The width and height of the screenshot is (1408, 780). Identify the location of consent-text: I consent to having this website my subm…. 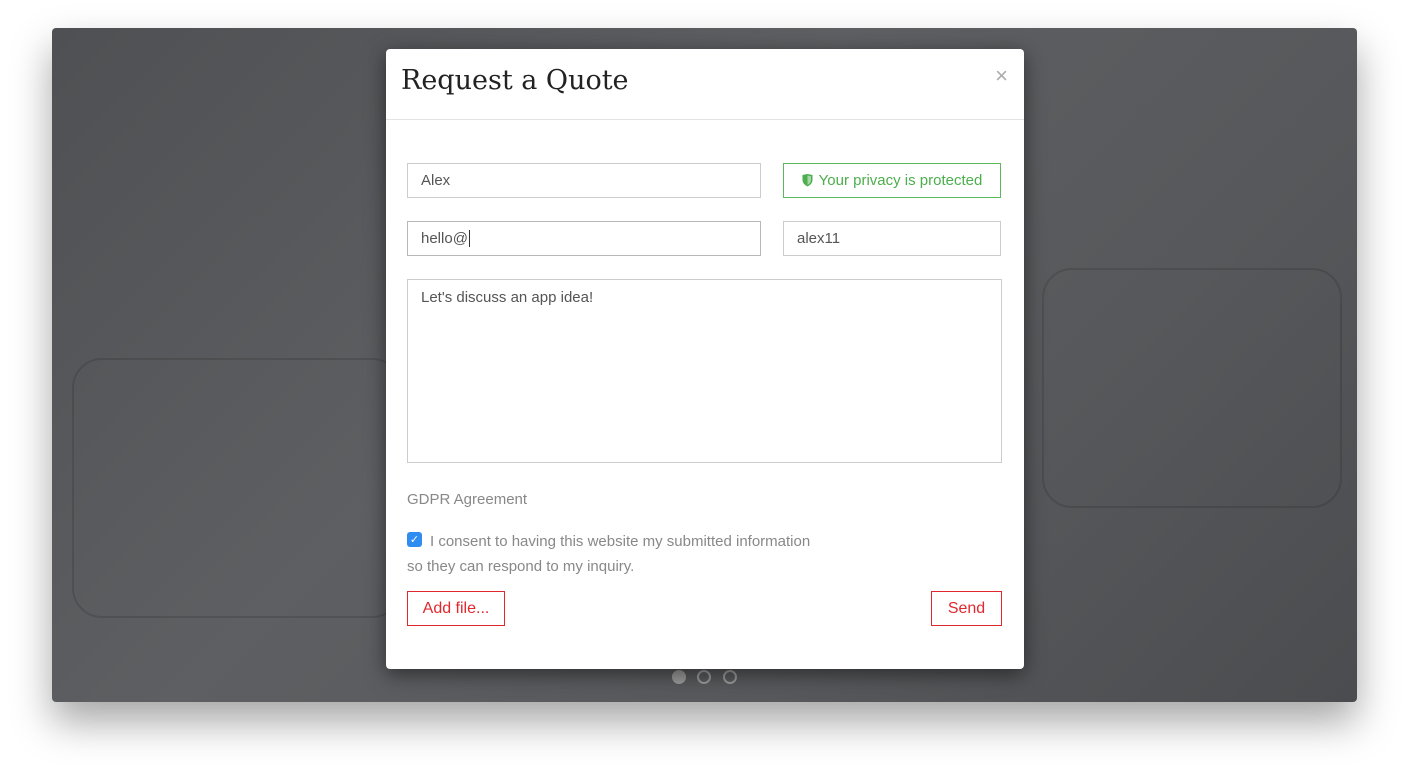
(609, 554).